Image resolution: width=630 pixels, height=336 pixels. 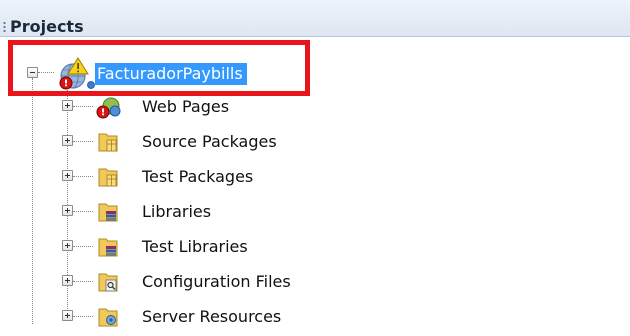 What do you see at coordinates (108, 212) in the screenshot?
I see `libraries-icon` at bounding box center [108, 212].